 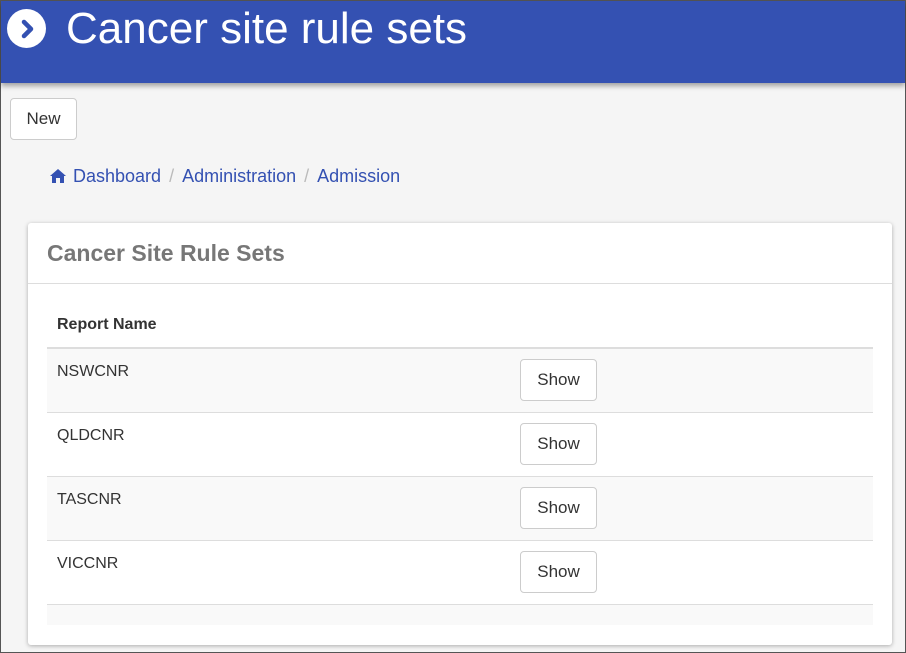 What do you see at coordinates (460, 509) in the screenshot?
I see `table-row: TASCNR Show` at bounding box center [460, 509].